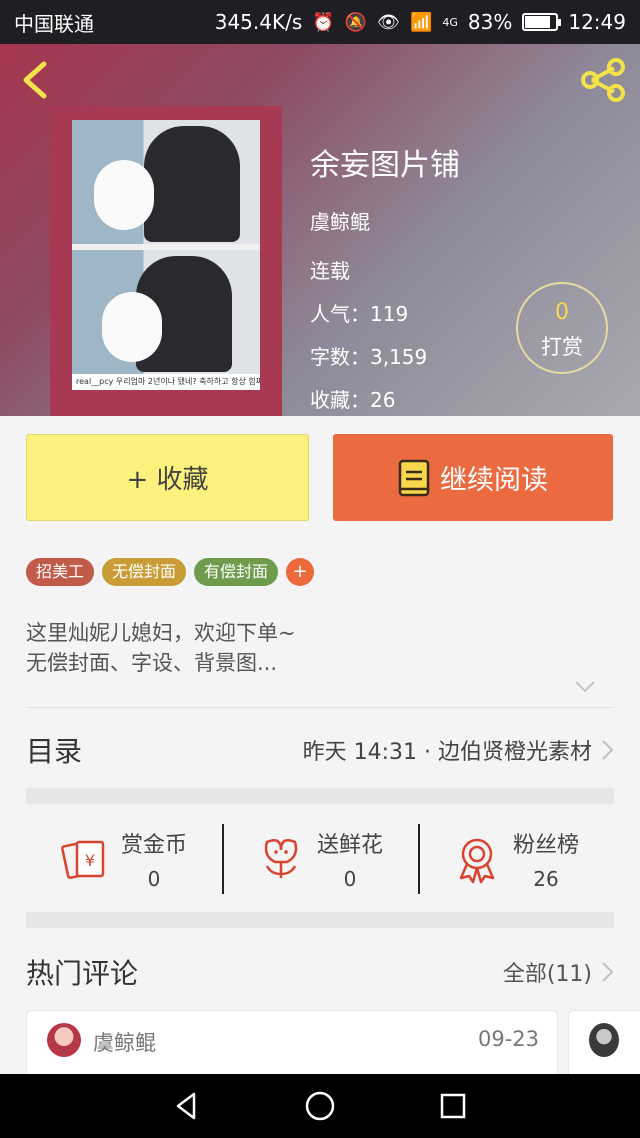 The height and width of the screenshot is (1138, 640). Describe the element at coordinates (166, 382) in the screenshot. I see `cover-caption: real__pcy 우리엄마 2년이나 됐네? 축하하고 항상 힘쩌보자 💋` at that location.